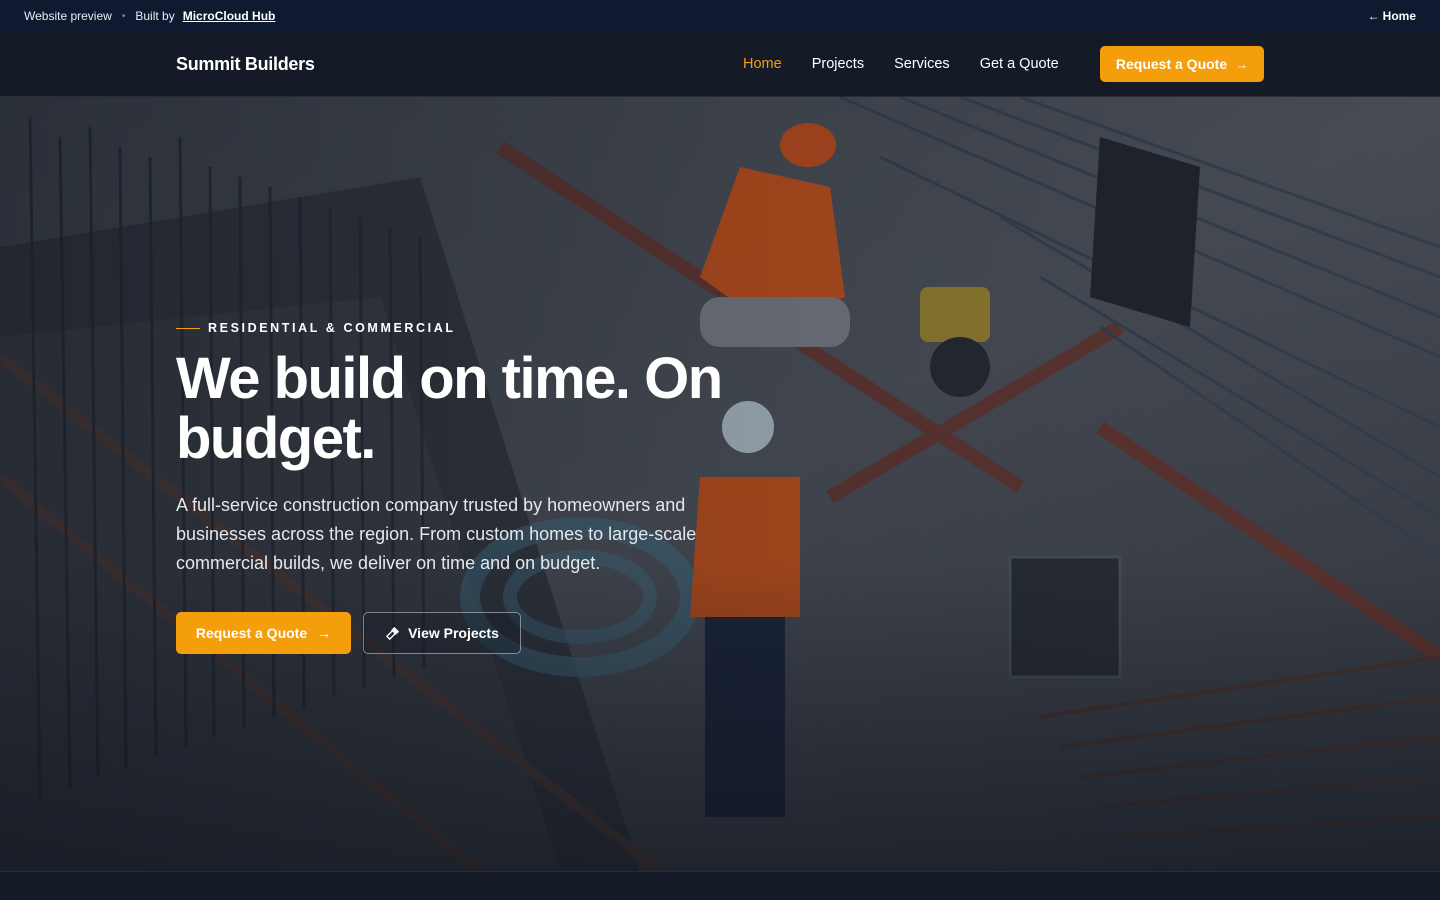  Describe the element at coordinates (1399, 16) in the screenshot. I see `home-link-label: Home` at that location.